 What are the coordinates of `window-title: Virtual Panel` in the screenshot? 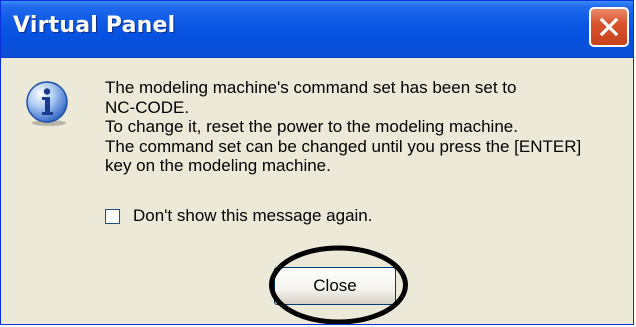 It's located at (94, 25).